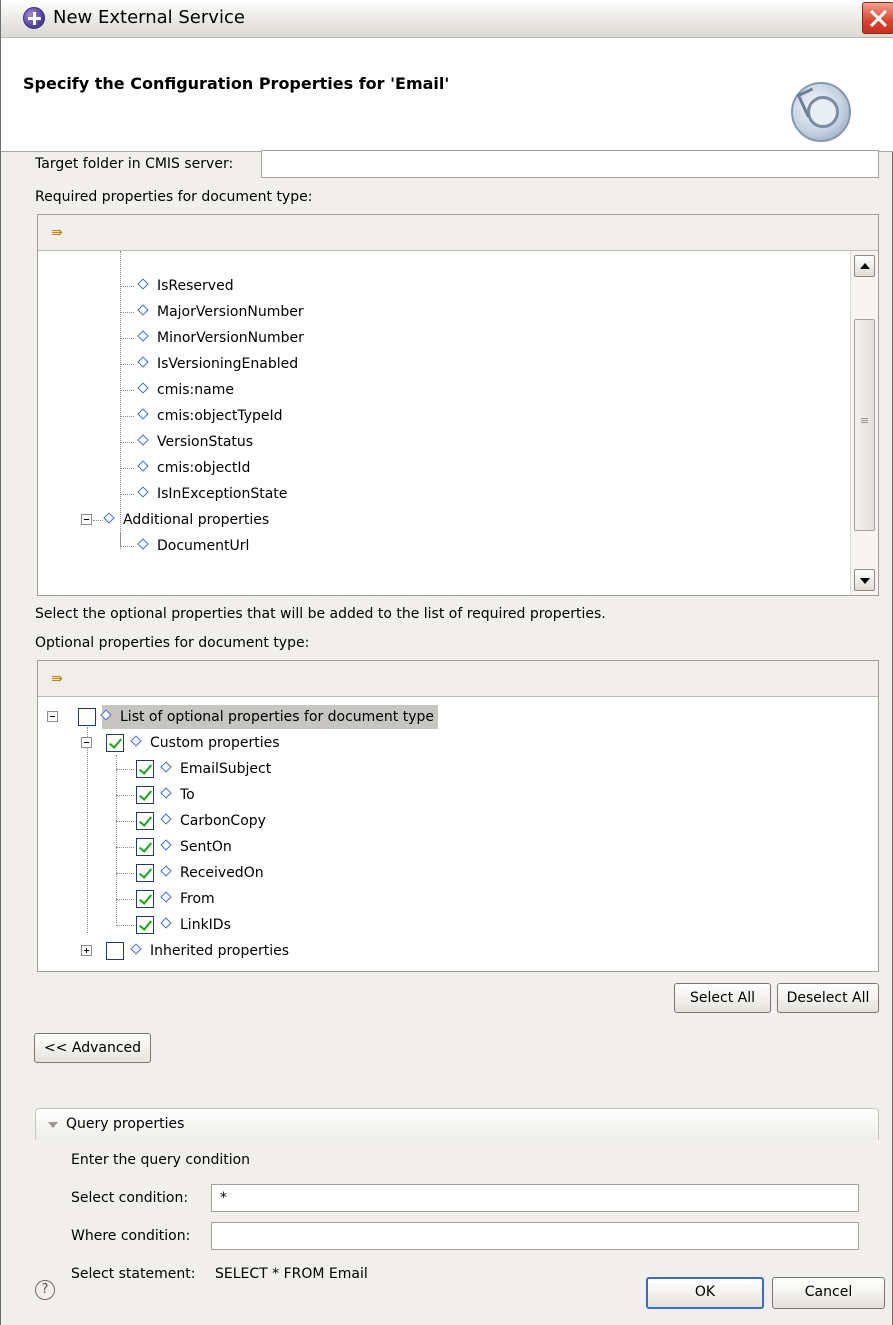 The width and height of the screenshot is (893, 1325). What do you see at coordinates (133, 1274) in the screenshot?
I see `select-statement-label: Select statement:` at bounding box center [133, 1274].